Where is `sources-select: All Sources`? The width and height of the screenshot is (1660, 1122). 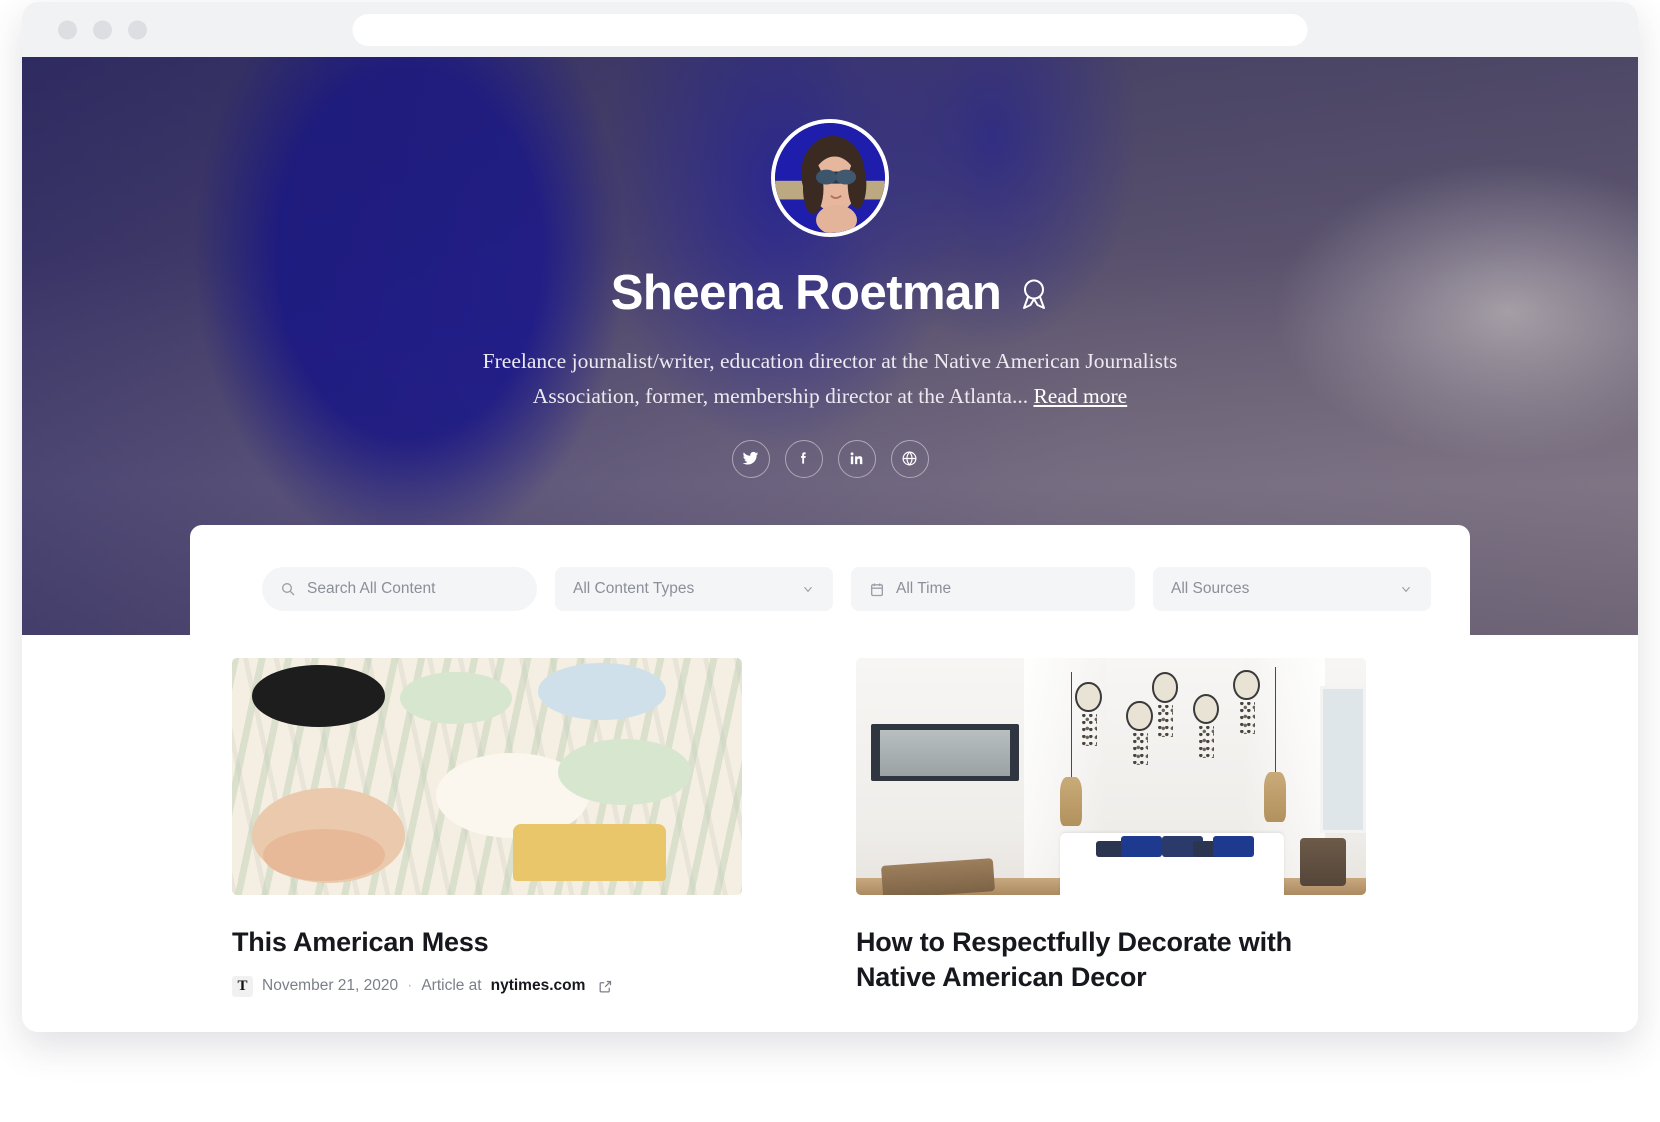
sources-select: All Sources is located at coordinates (1292, 589).